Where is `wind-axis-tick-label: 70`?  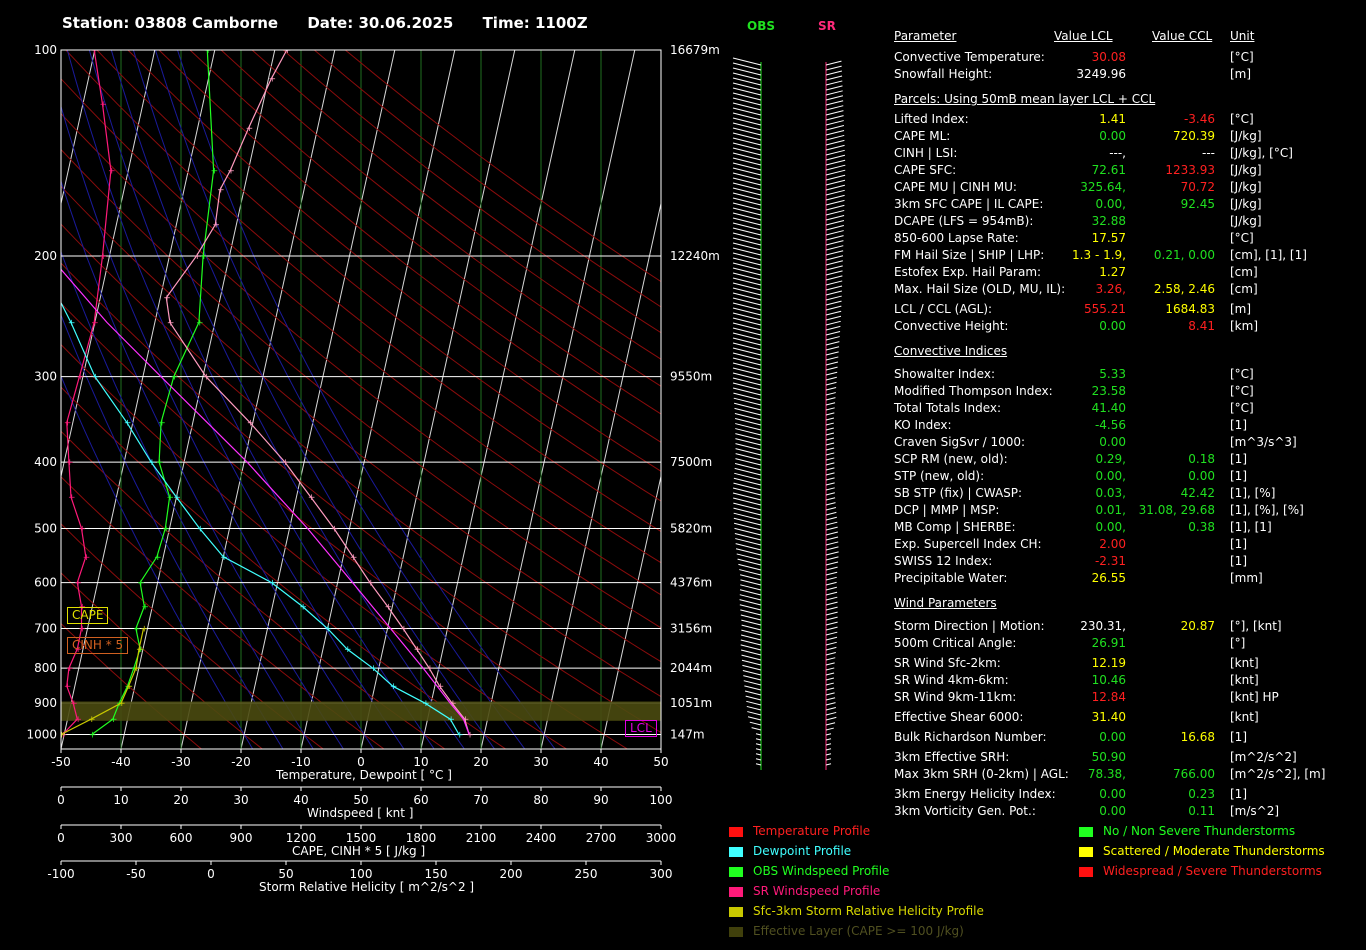
wind-axis-tick-label: 70 is located at coordinates (480, 800).